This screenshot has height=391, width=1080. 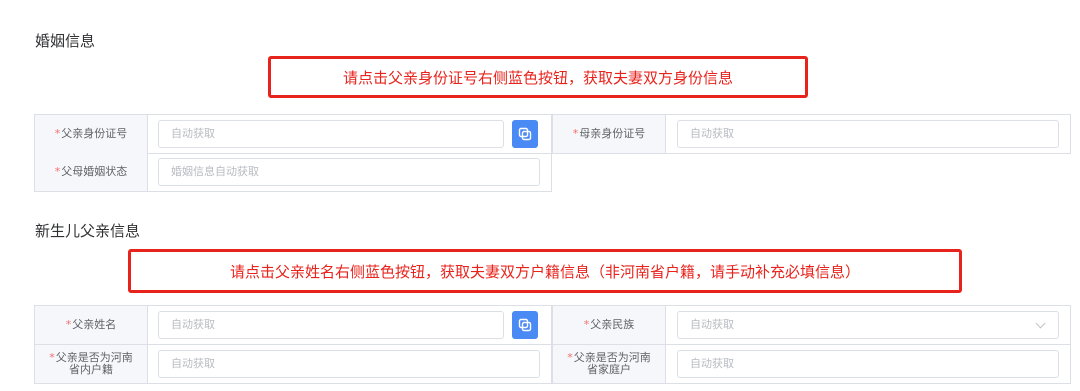 What do you see at coordinates (88, 231) in the screenshot?
I see `section-title-father: 新生儿父亲信息` at bounding box center [88, 231].